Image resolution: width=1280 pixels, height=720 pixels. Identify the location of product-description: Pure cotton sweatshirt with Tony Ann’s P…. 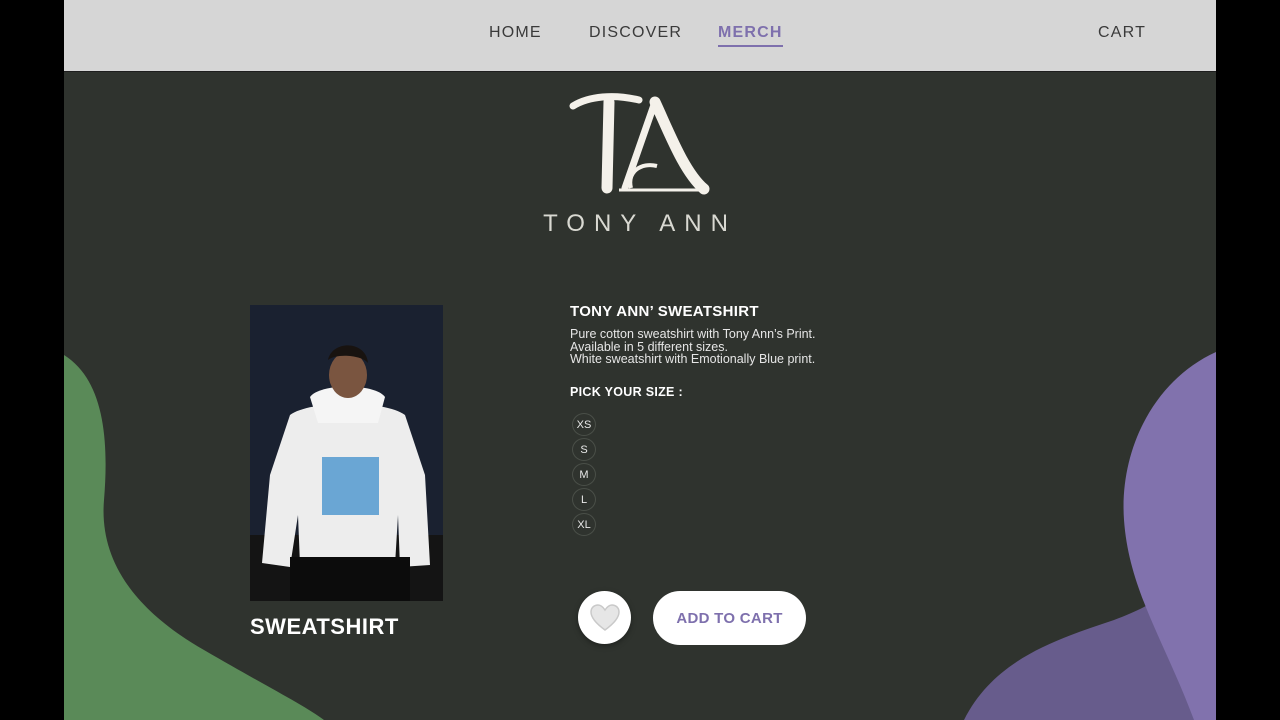
(693, 347).